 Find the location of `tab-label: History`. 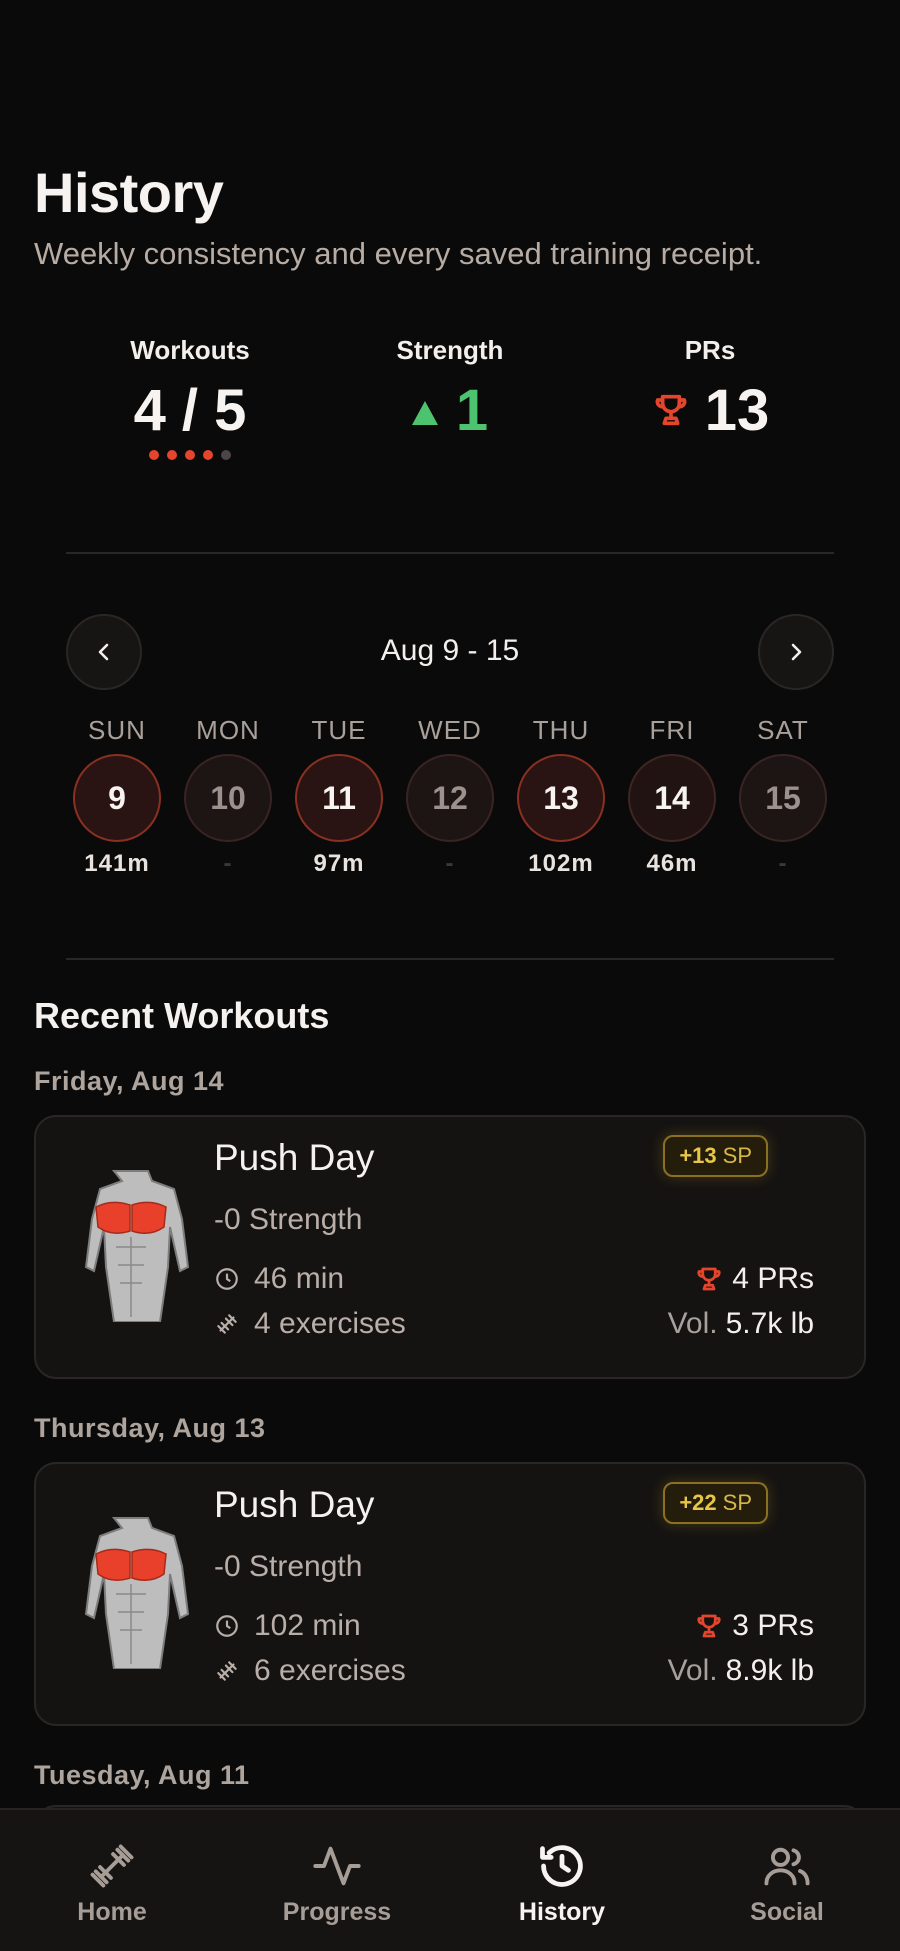

tab-label: History is located at coordinates (562, 1912).